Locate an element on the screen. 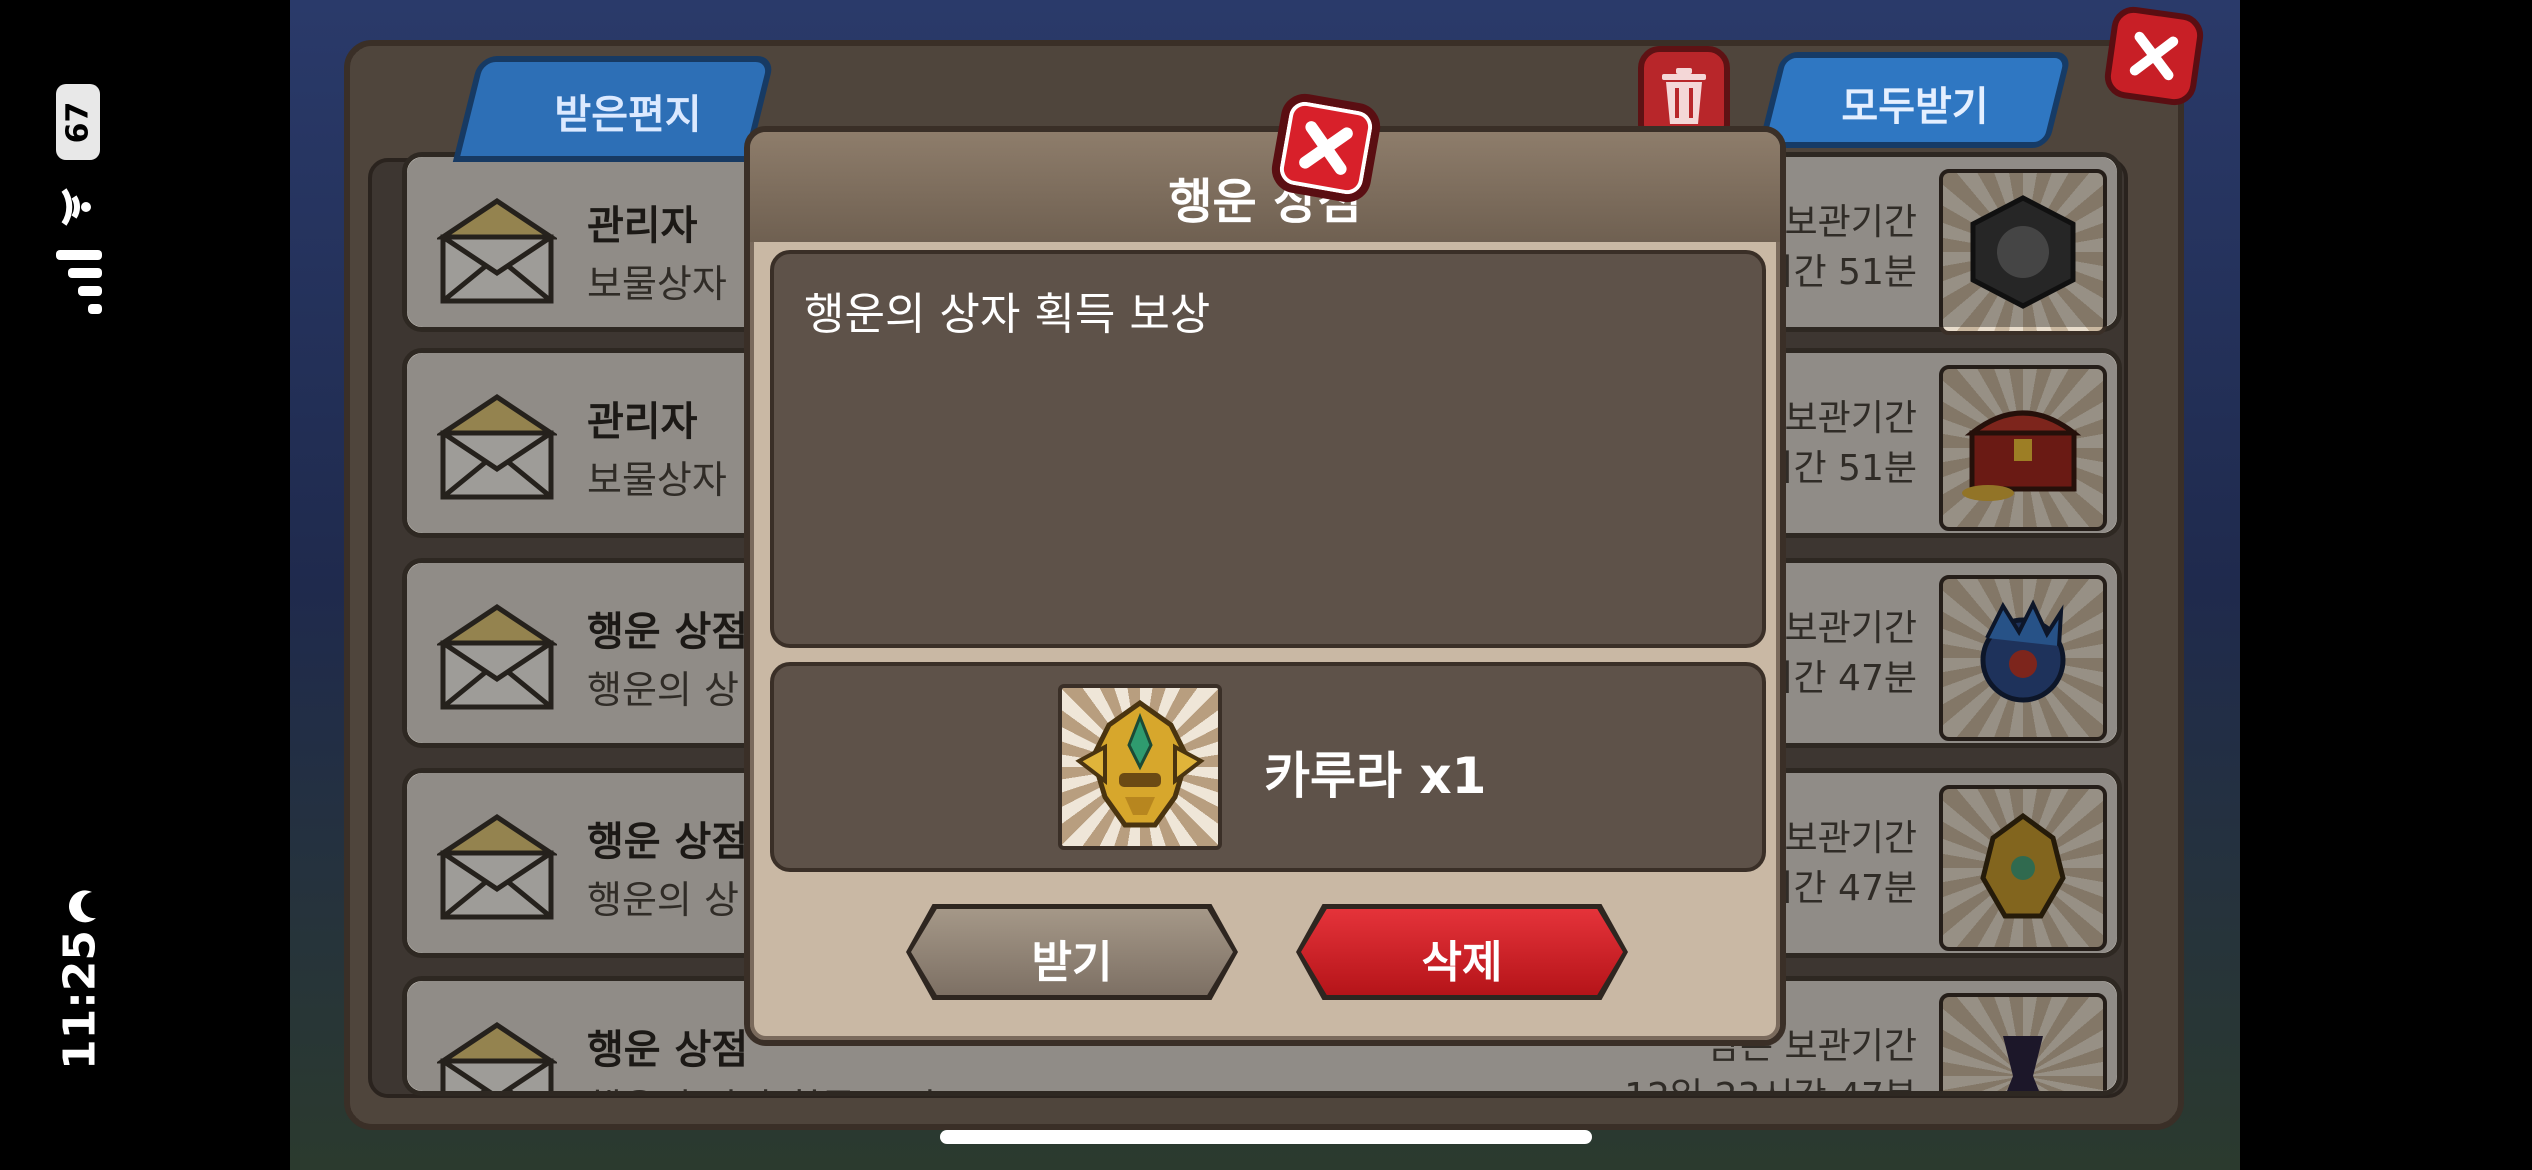 This screenshot has height=1170, width=2532. wifi-icon is located at coordinates (76, 207).